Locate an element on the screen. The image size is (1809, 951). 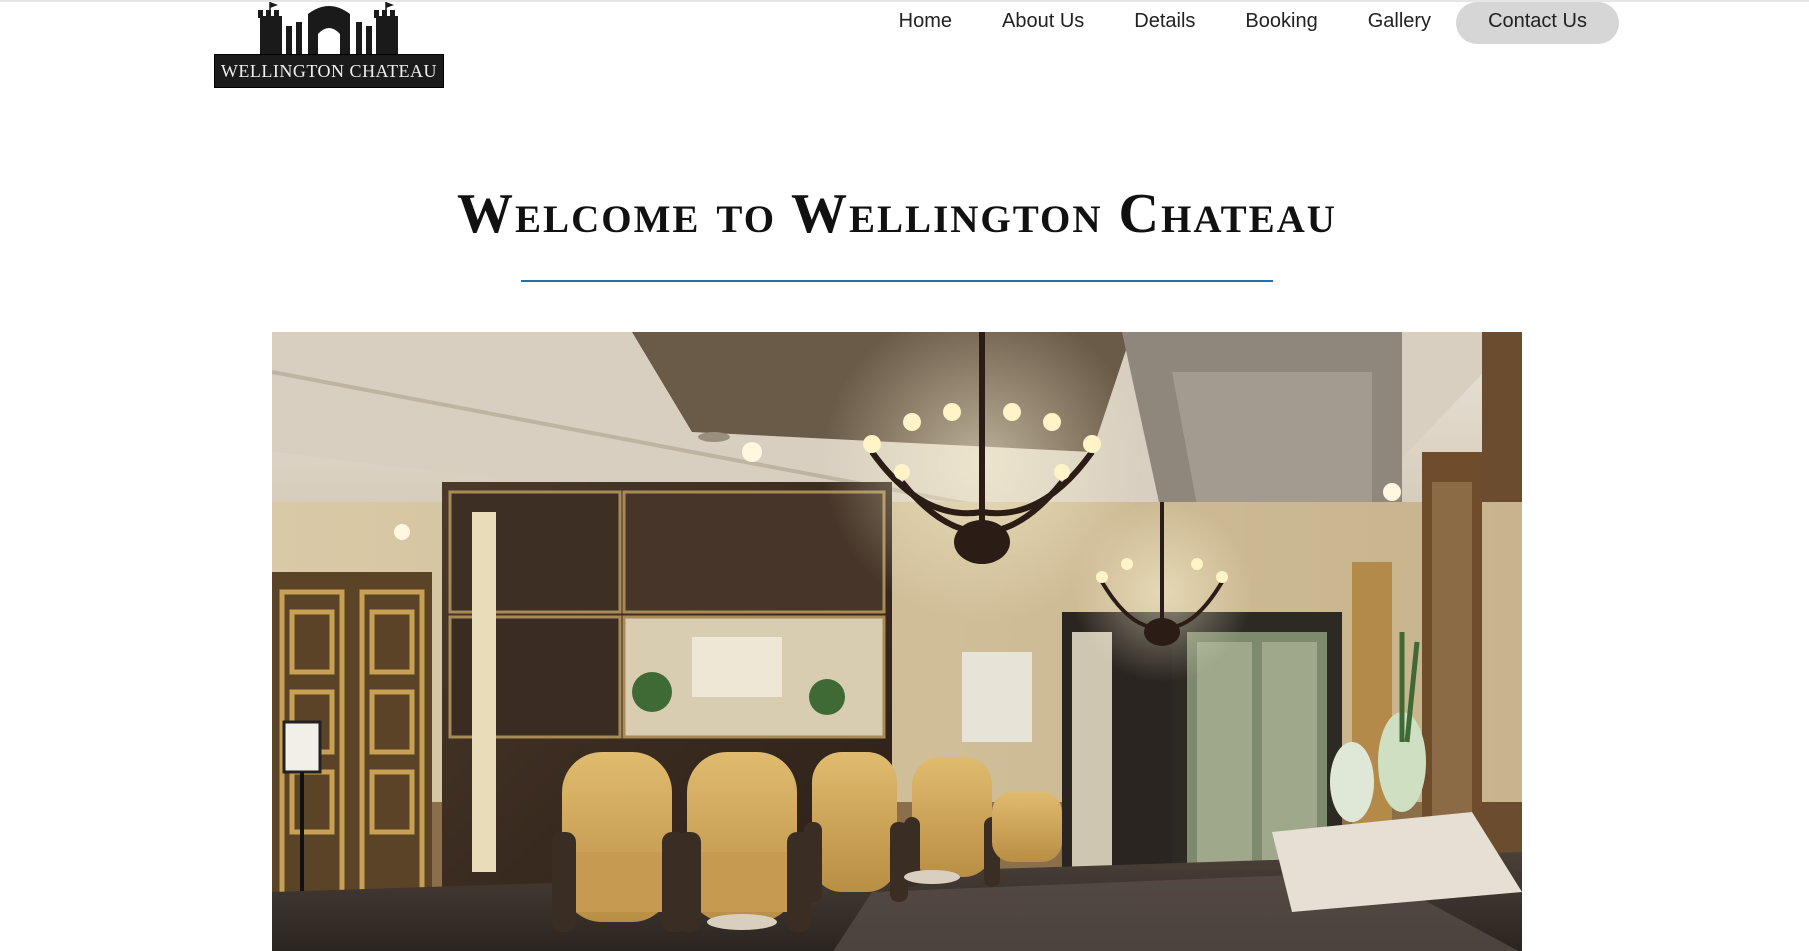
site-logo: WELLINGTON CHATEAU is located at coordinates (329, 45).